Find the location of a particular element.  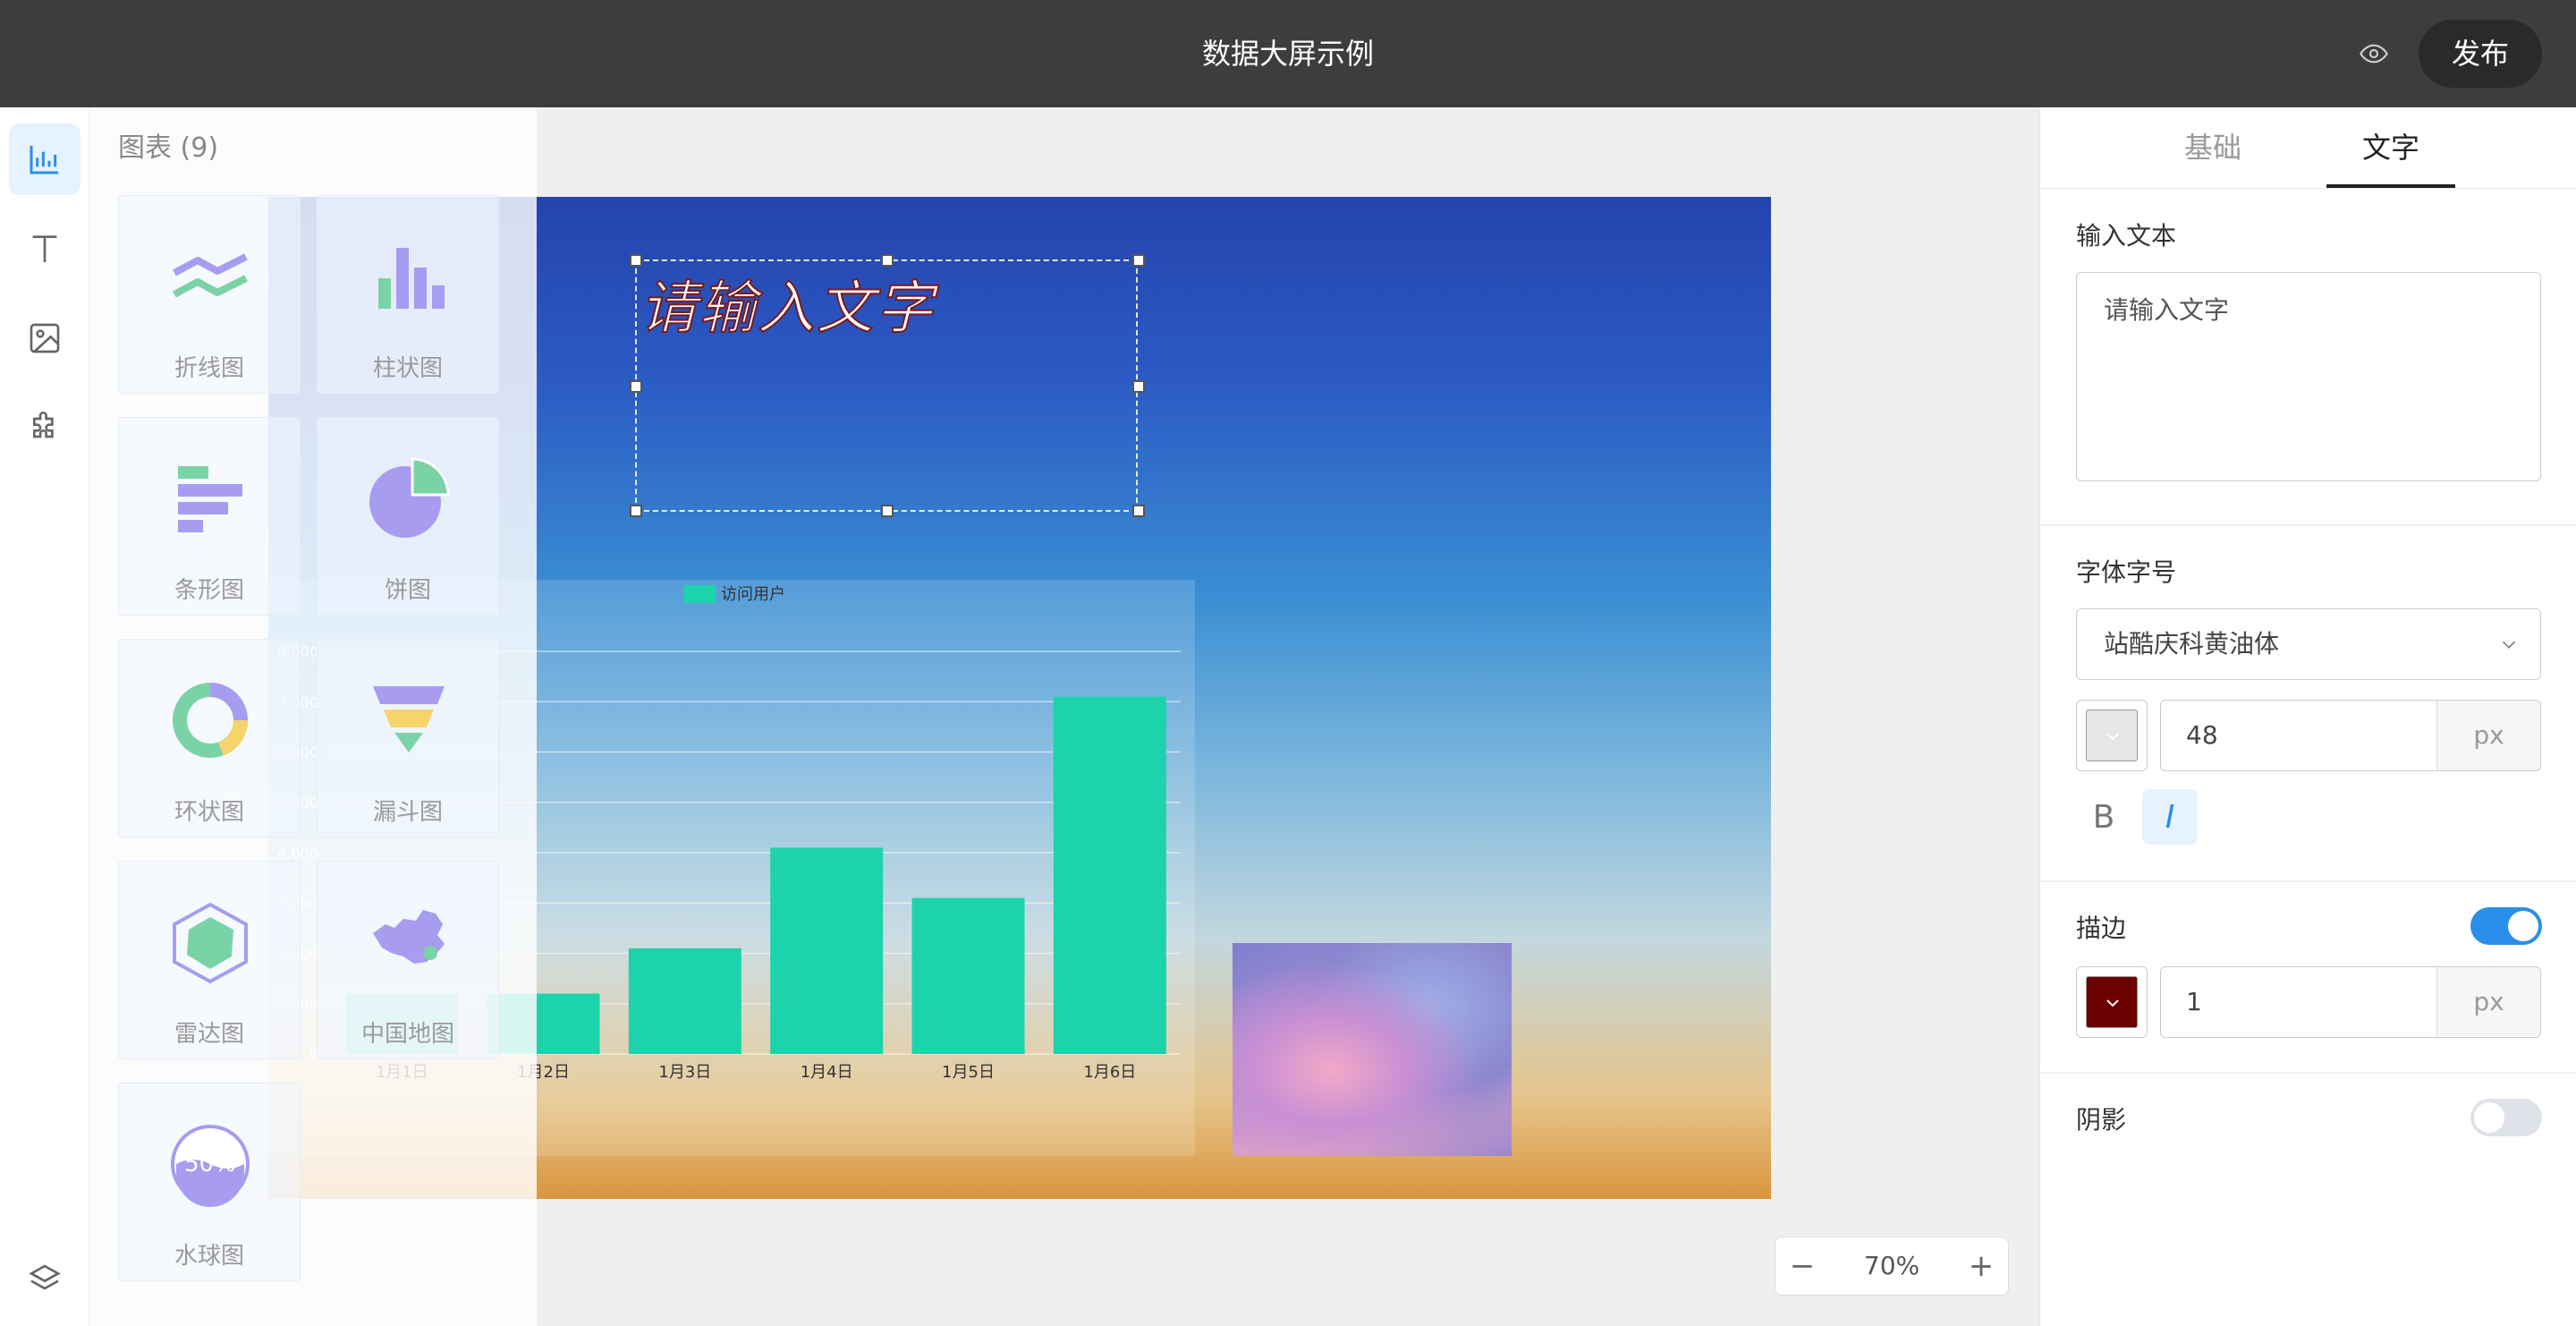

stroke-width-value: 1 is located at coordinates (2298, 1002).